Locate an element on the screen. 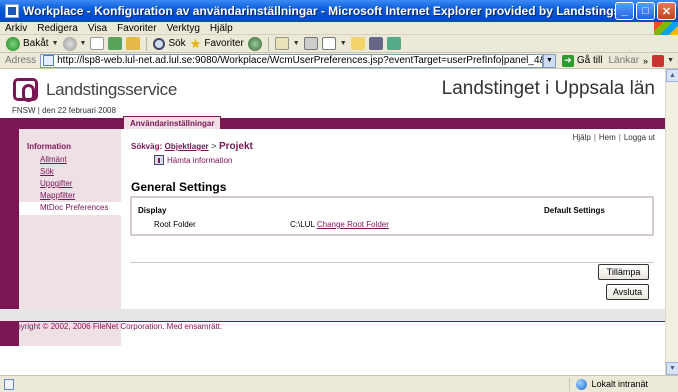  edit-icon is located at coordinates (328, 43).